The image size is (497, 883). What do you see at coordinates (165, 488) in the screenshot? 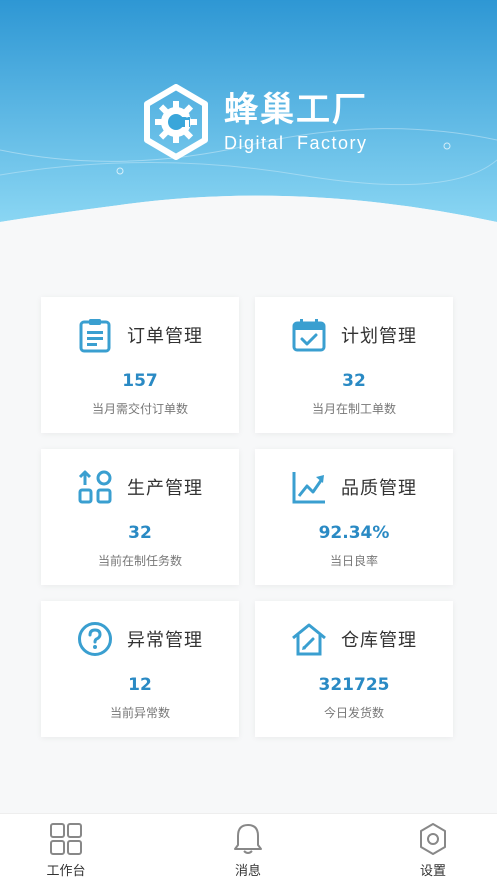
I see `card-title: 生产管理` at bounding box center [165, 488].